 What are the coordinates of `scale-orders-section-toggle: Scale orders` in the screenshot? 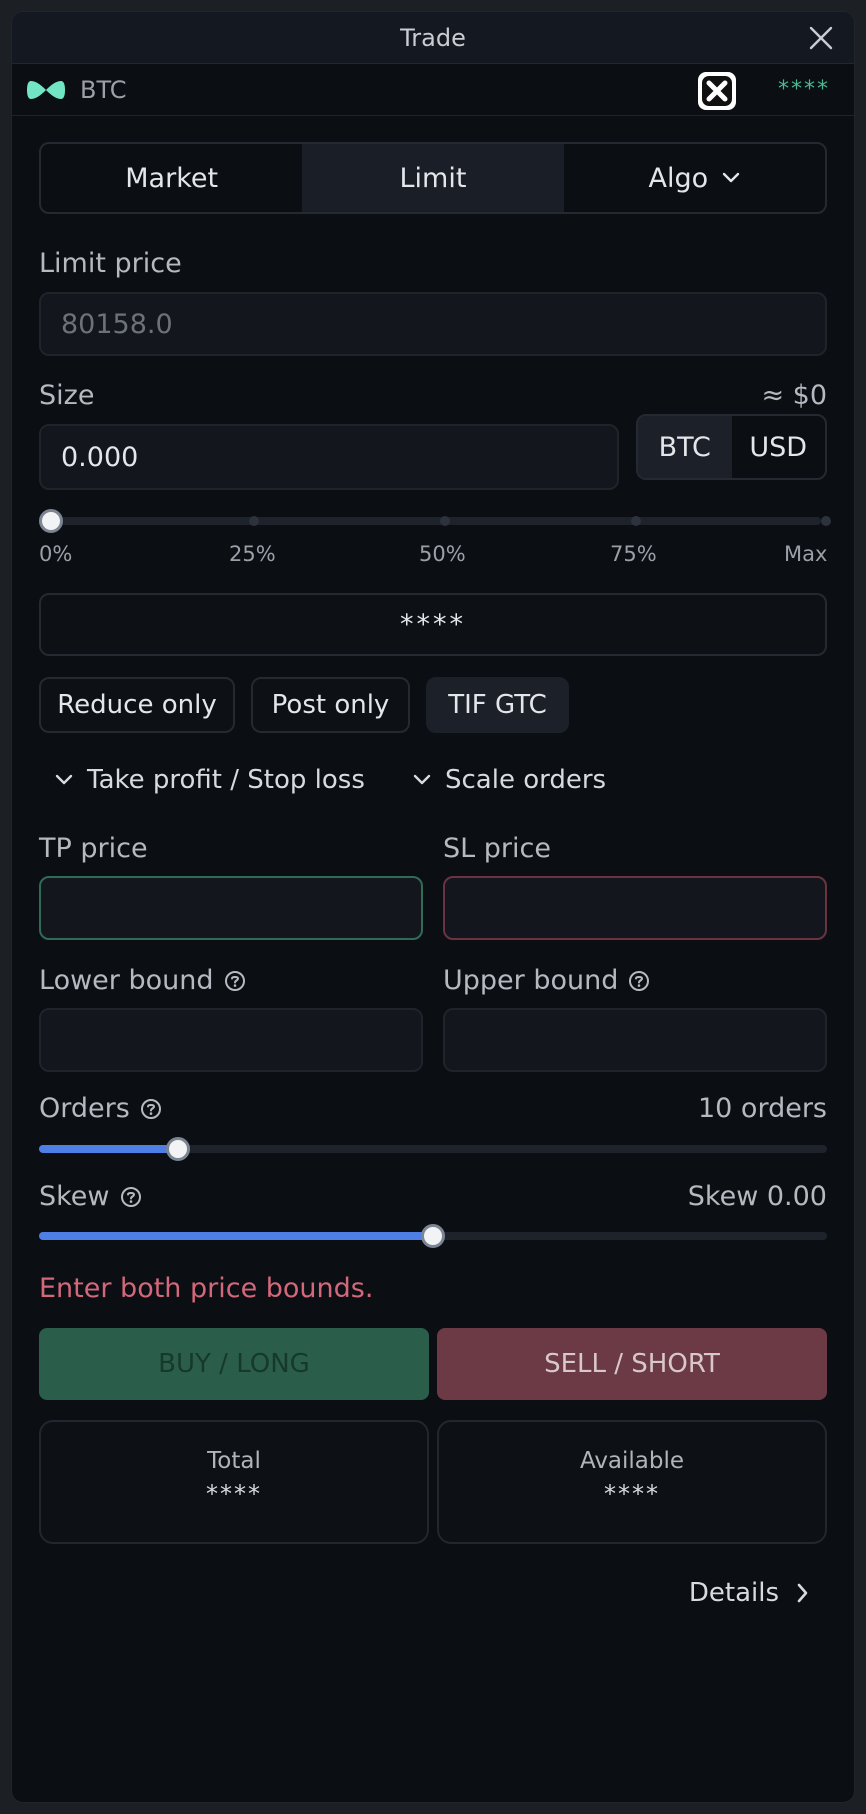 It's located at (509, 780).